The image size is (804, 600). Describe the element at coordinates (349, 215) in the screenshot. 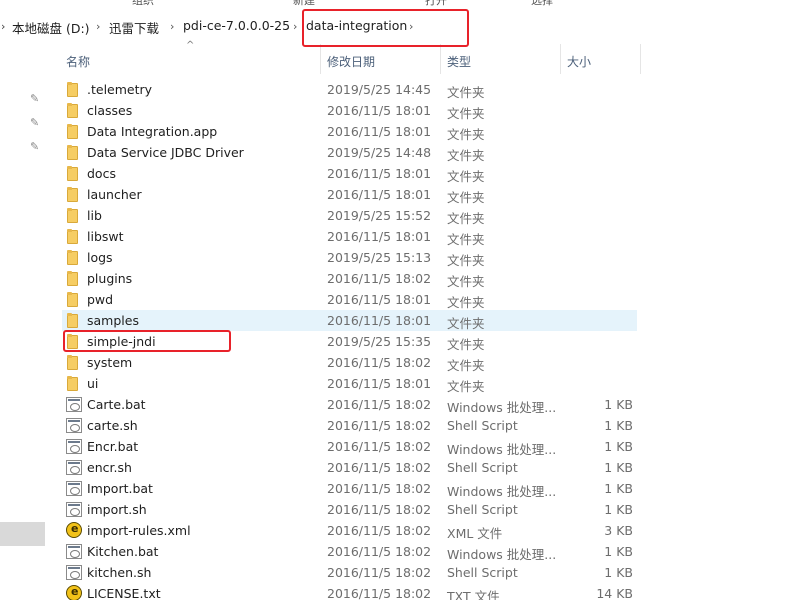

I see `file-row: lib 2019/5/25 15:52 文件夹` at that location.